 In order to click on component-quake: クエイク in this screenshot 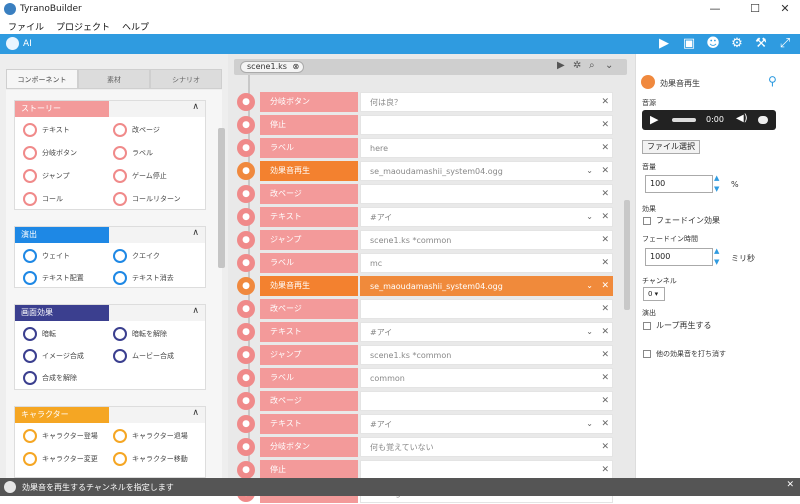, I will do `click(136, 256)`.